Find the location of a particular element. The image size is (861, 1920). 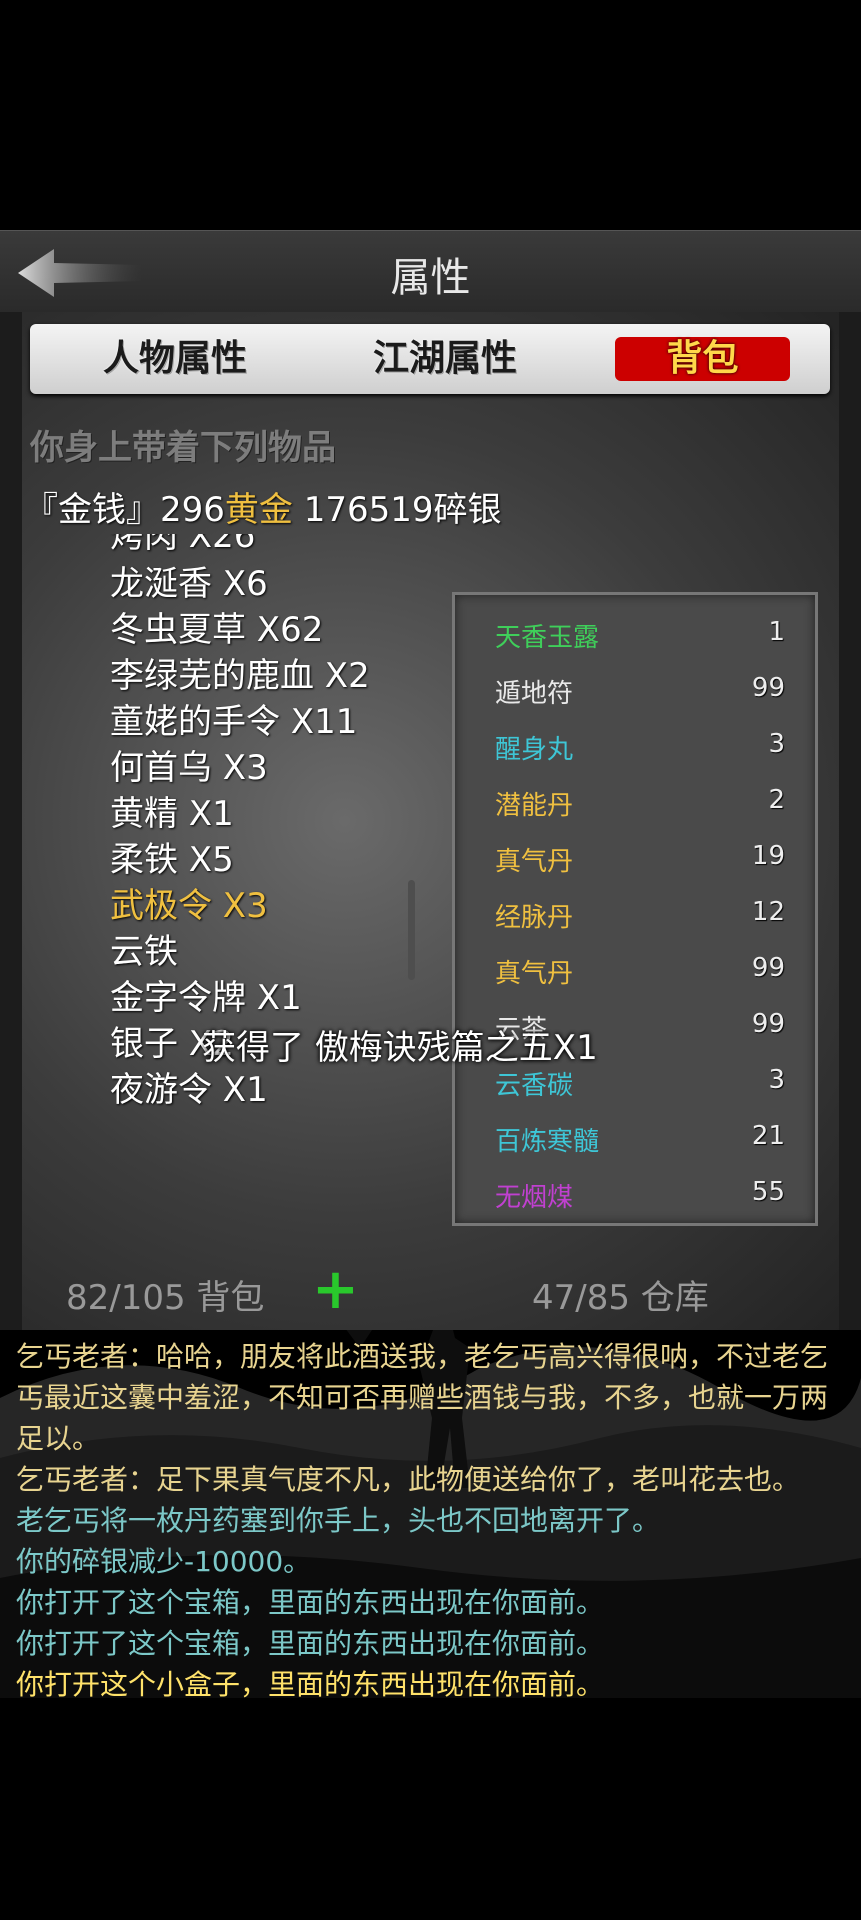

quick-item-row: 无烟煤 55 is located at coordinates (645, 1197).